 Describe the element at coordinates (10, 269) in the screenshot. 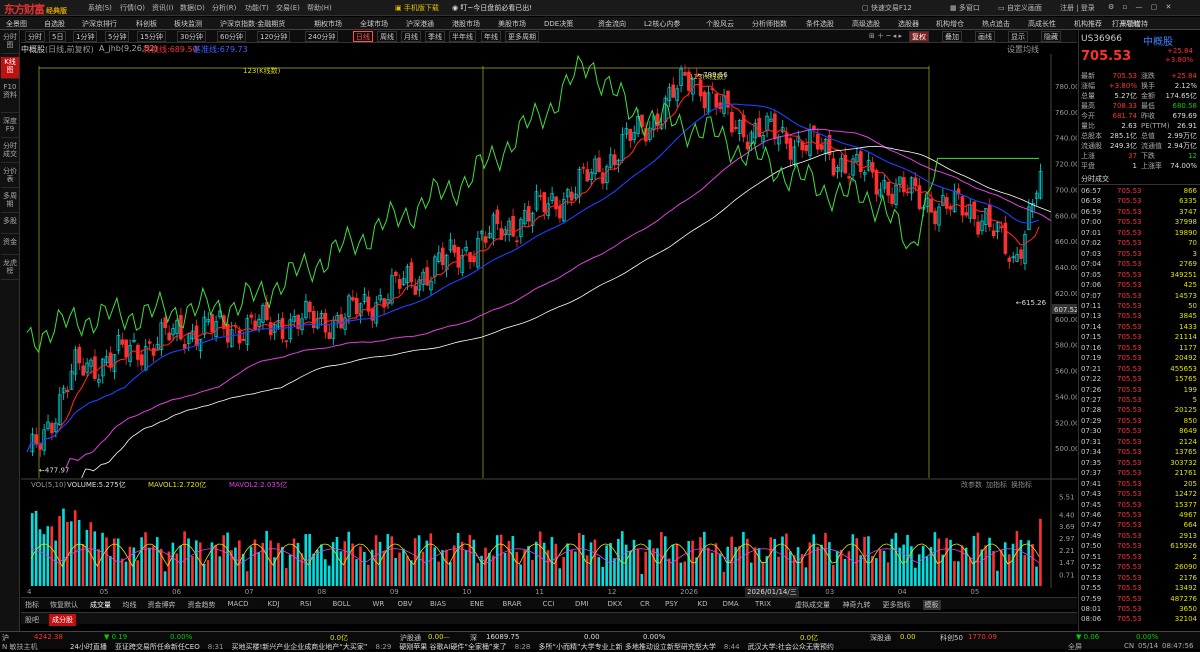

I see `sidebar-tab: 龙虎榜` at that location.